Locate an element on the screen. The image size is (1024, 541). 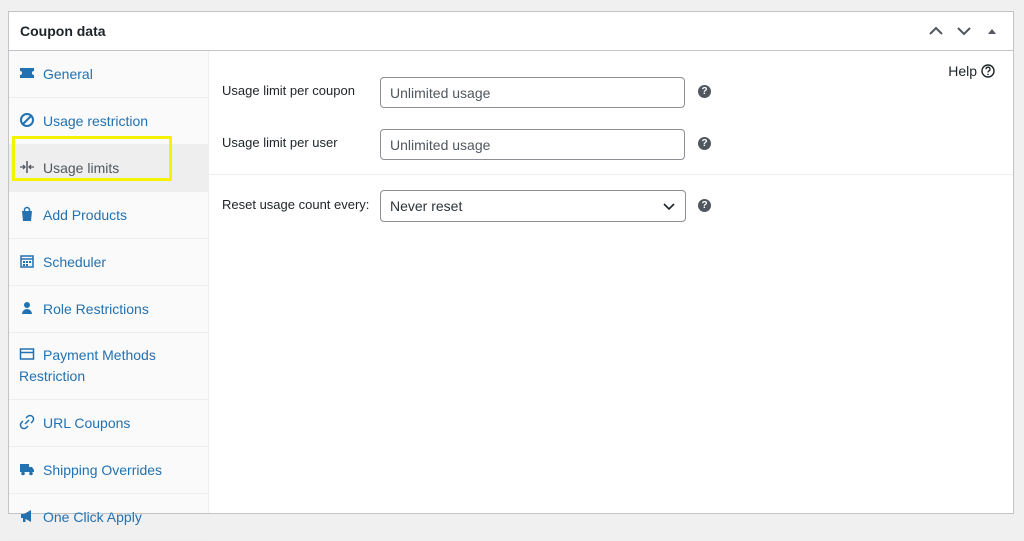
tab-add-products: Add Products is located at coordinates (108, 215).